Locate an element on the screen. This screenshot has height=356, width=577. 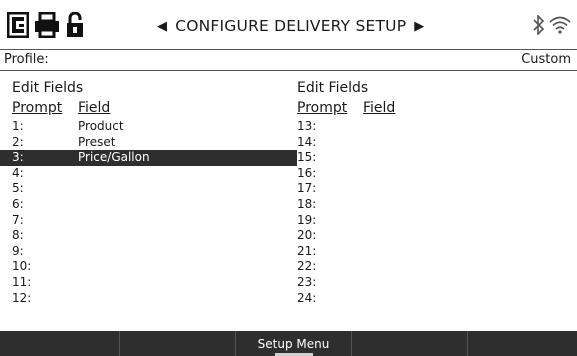
prompt-number: 18: is located at coordinates (307, 203).